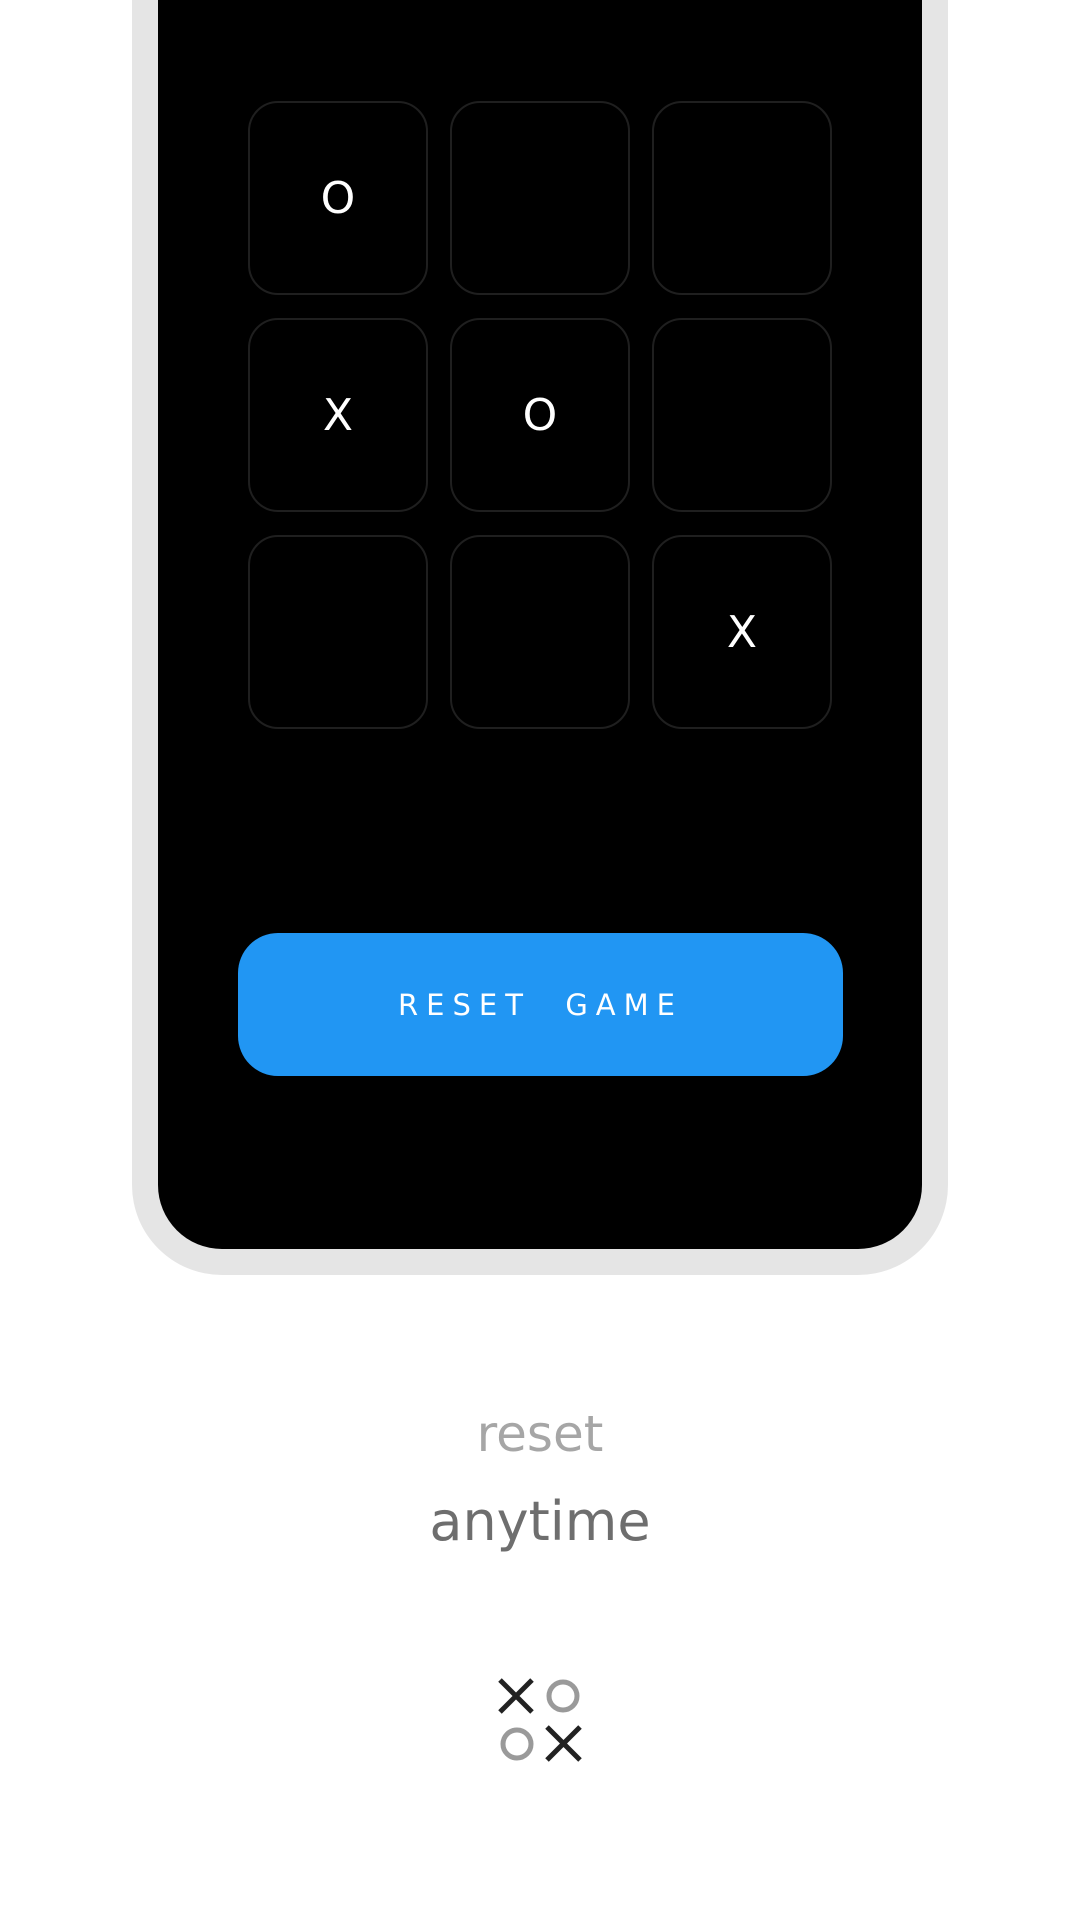 The width and height of the screenshot is (1080, 1920). I want to click on board-cell-9: X, so click(742, 632).